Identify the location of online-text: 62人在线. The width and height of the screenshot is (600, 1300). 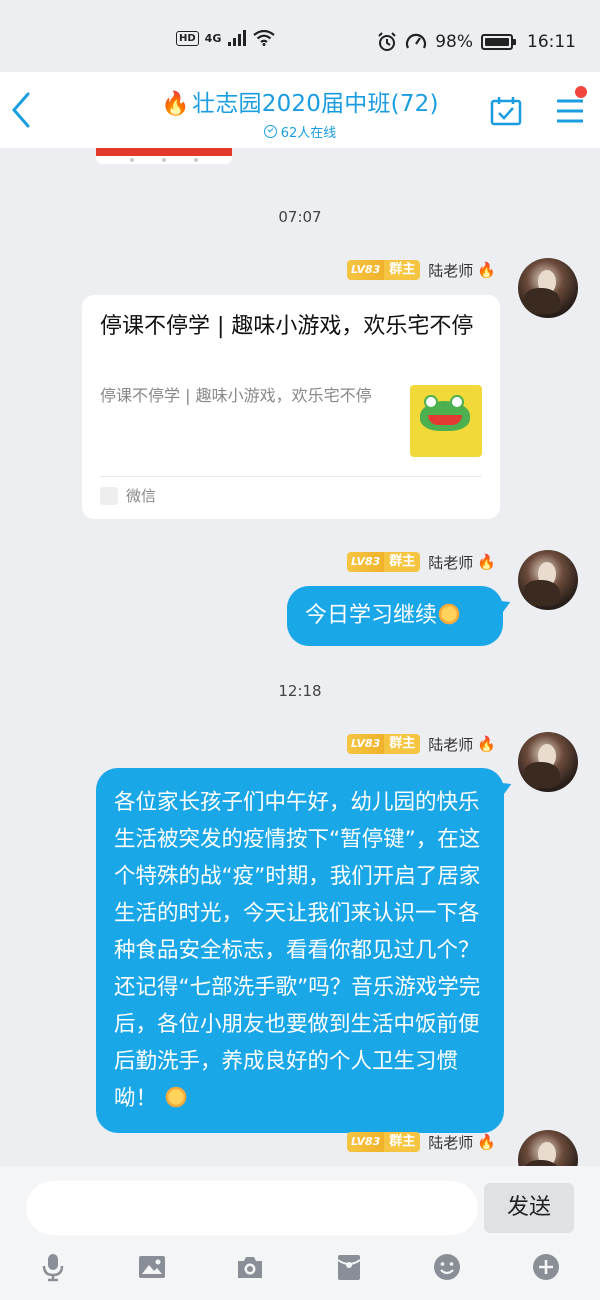
(308, 133).